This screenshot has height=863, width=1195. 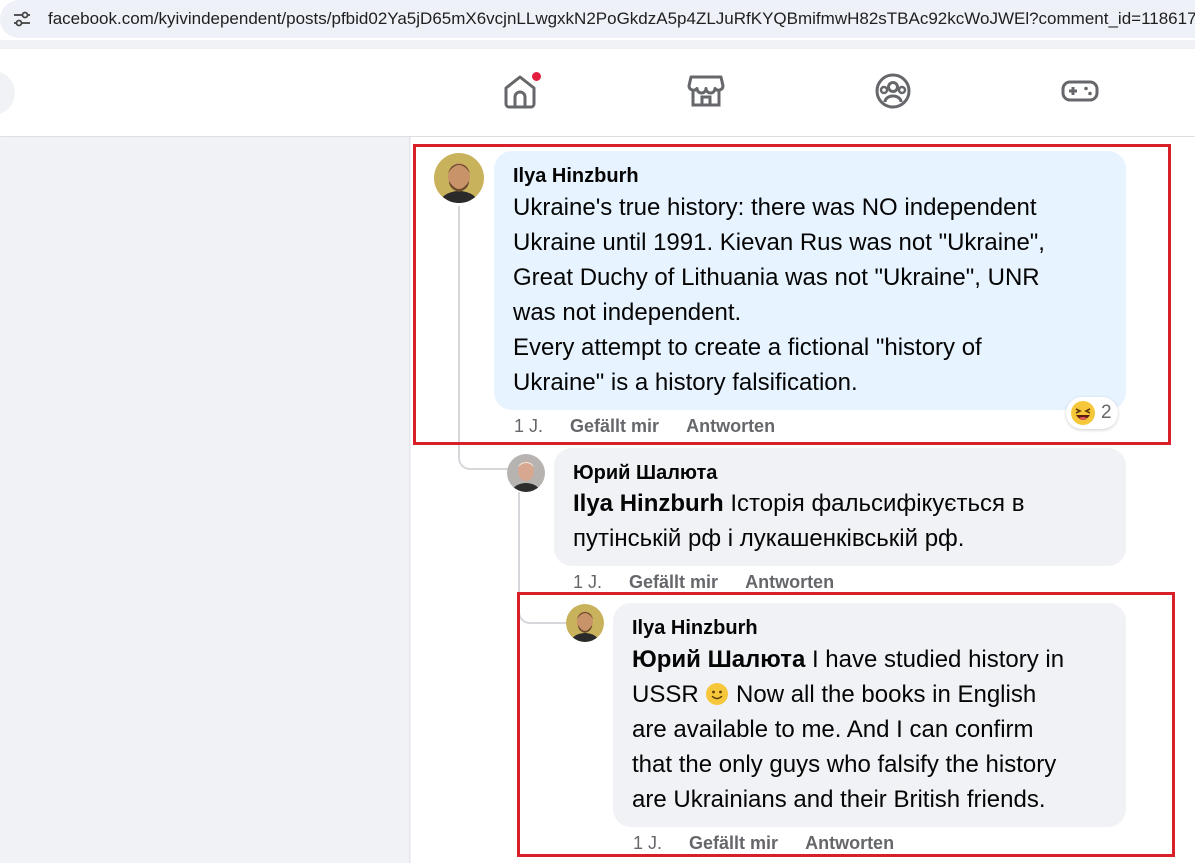 I want to click on gaming-icon, so click(x=1080, y=91).